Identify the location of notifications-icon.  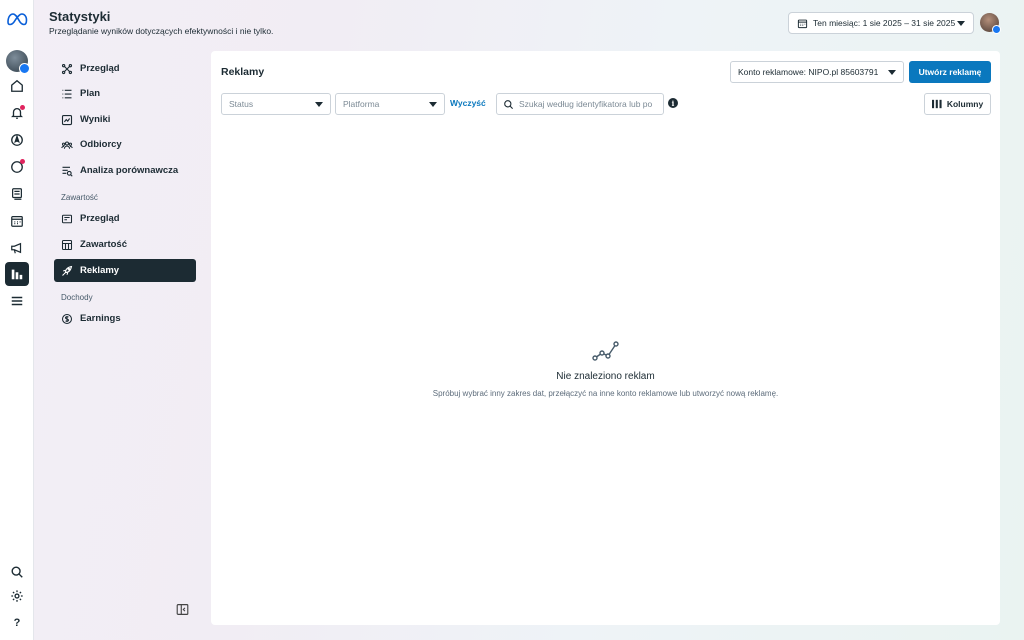
(17, 113).